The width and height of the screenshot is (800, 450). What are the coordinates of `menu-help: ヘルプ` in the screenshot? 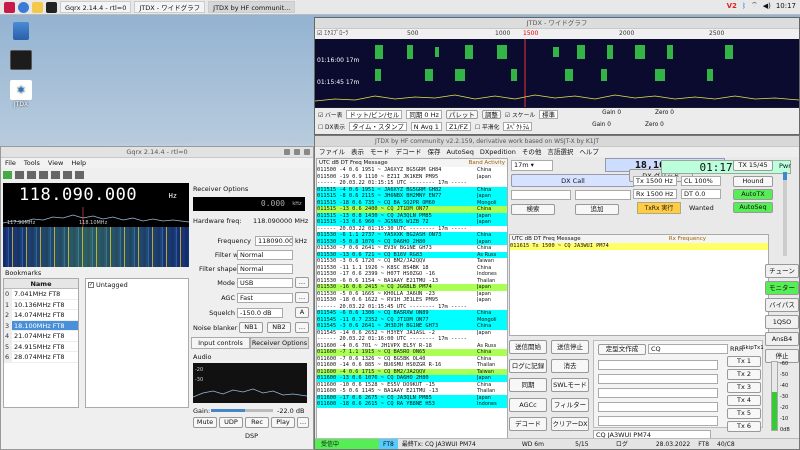 It's located at (589, 152).